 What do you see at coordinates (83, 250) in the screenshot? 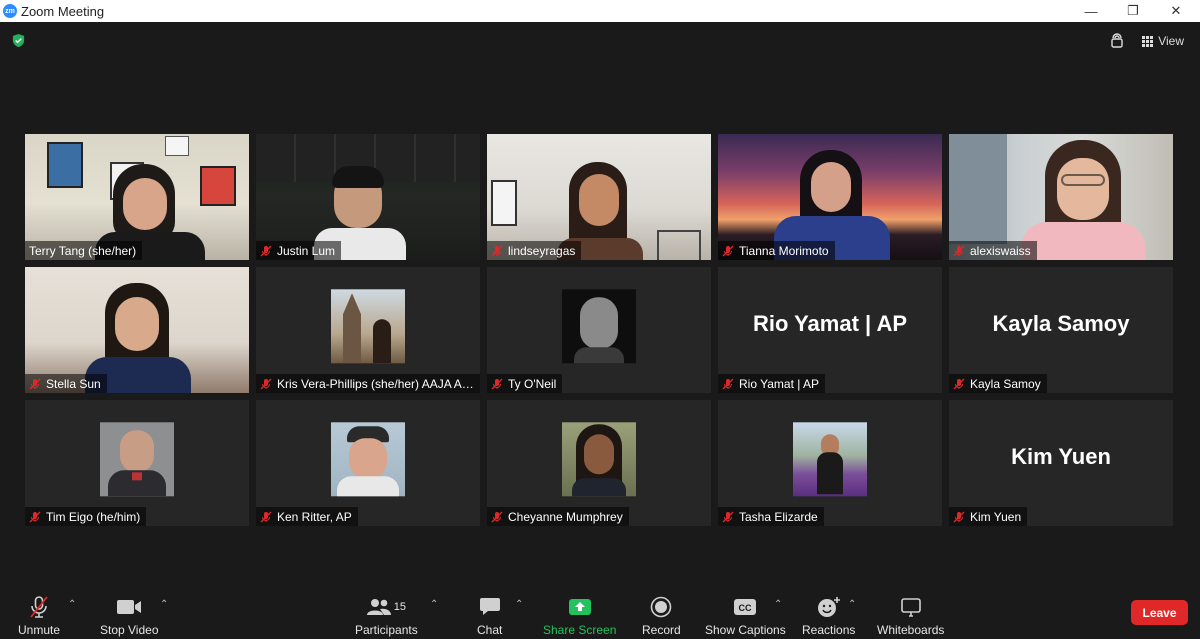
I see `participant-name: Terry Tang (she/her)` at bounding box center [83, 250].